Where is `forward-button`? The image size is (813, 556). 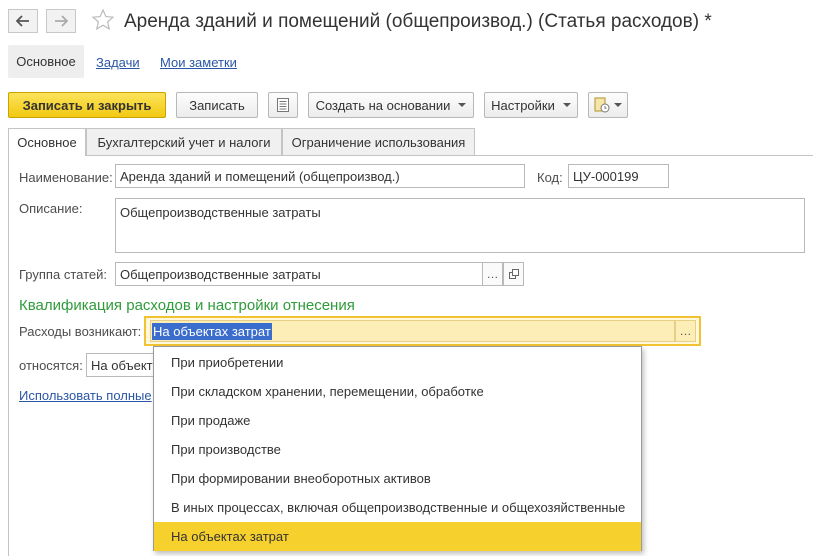
forward-button is located at coordinates (61, 21).